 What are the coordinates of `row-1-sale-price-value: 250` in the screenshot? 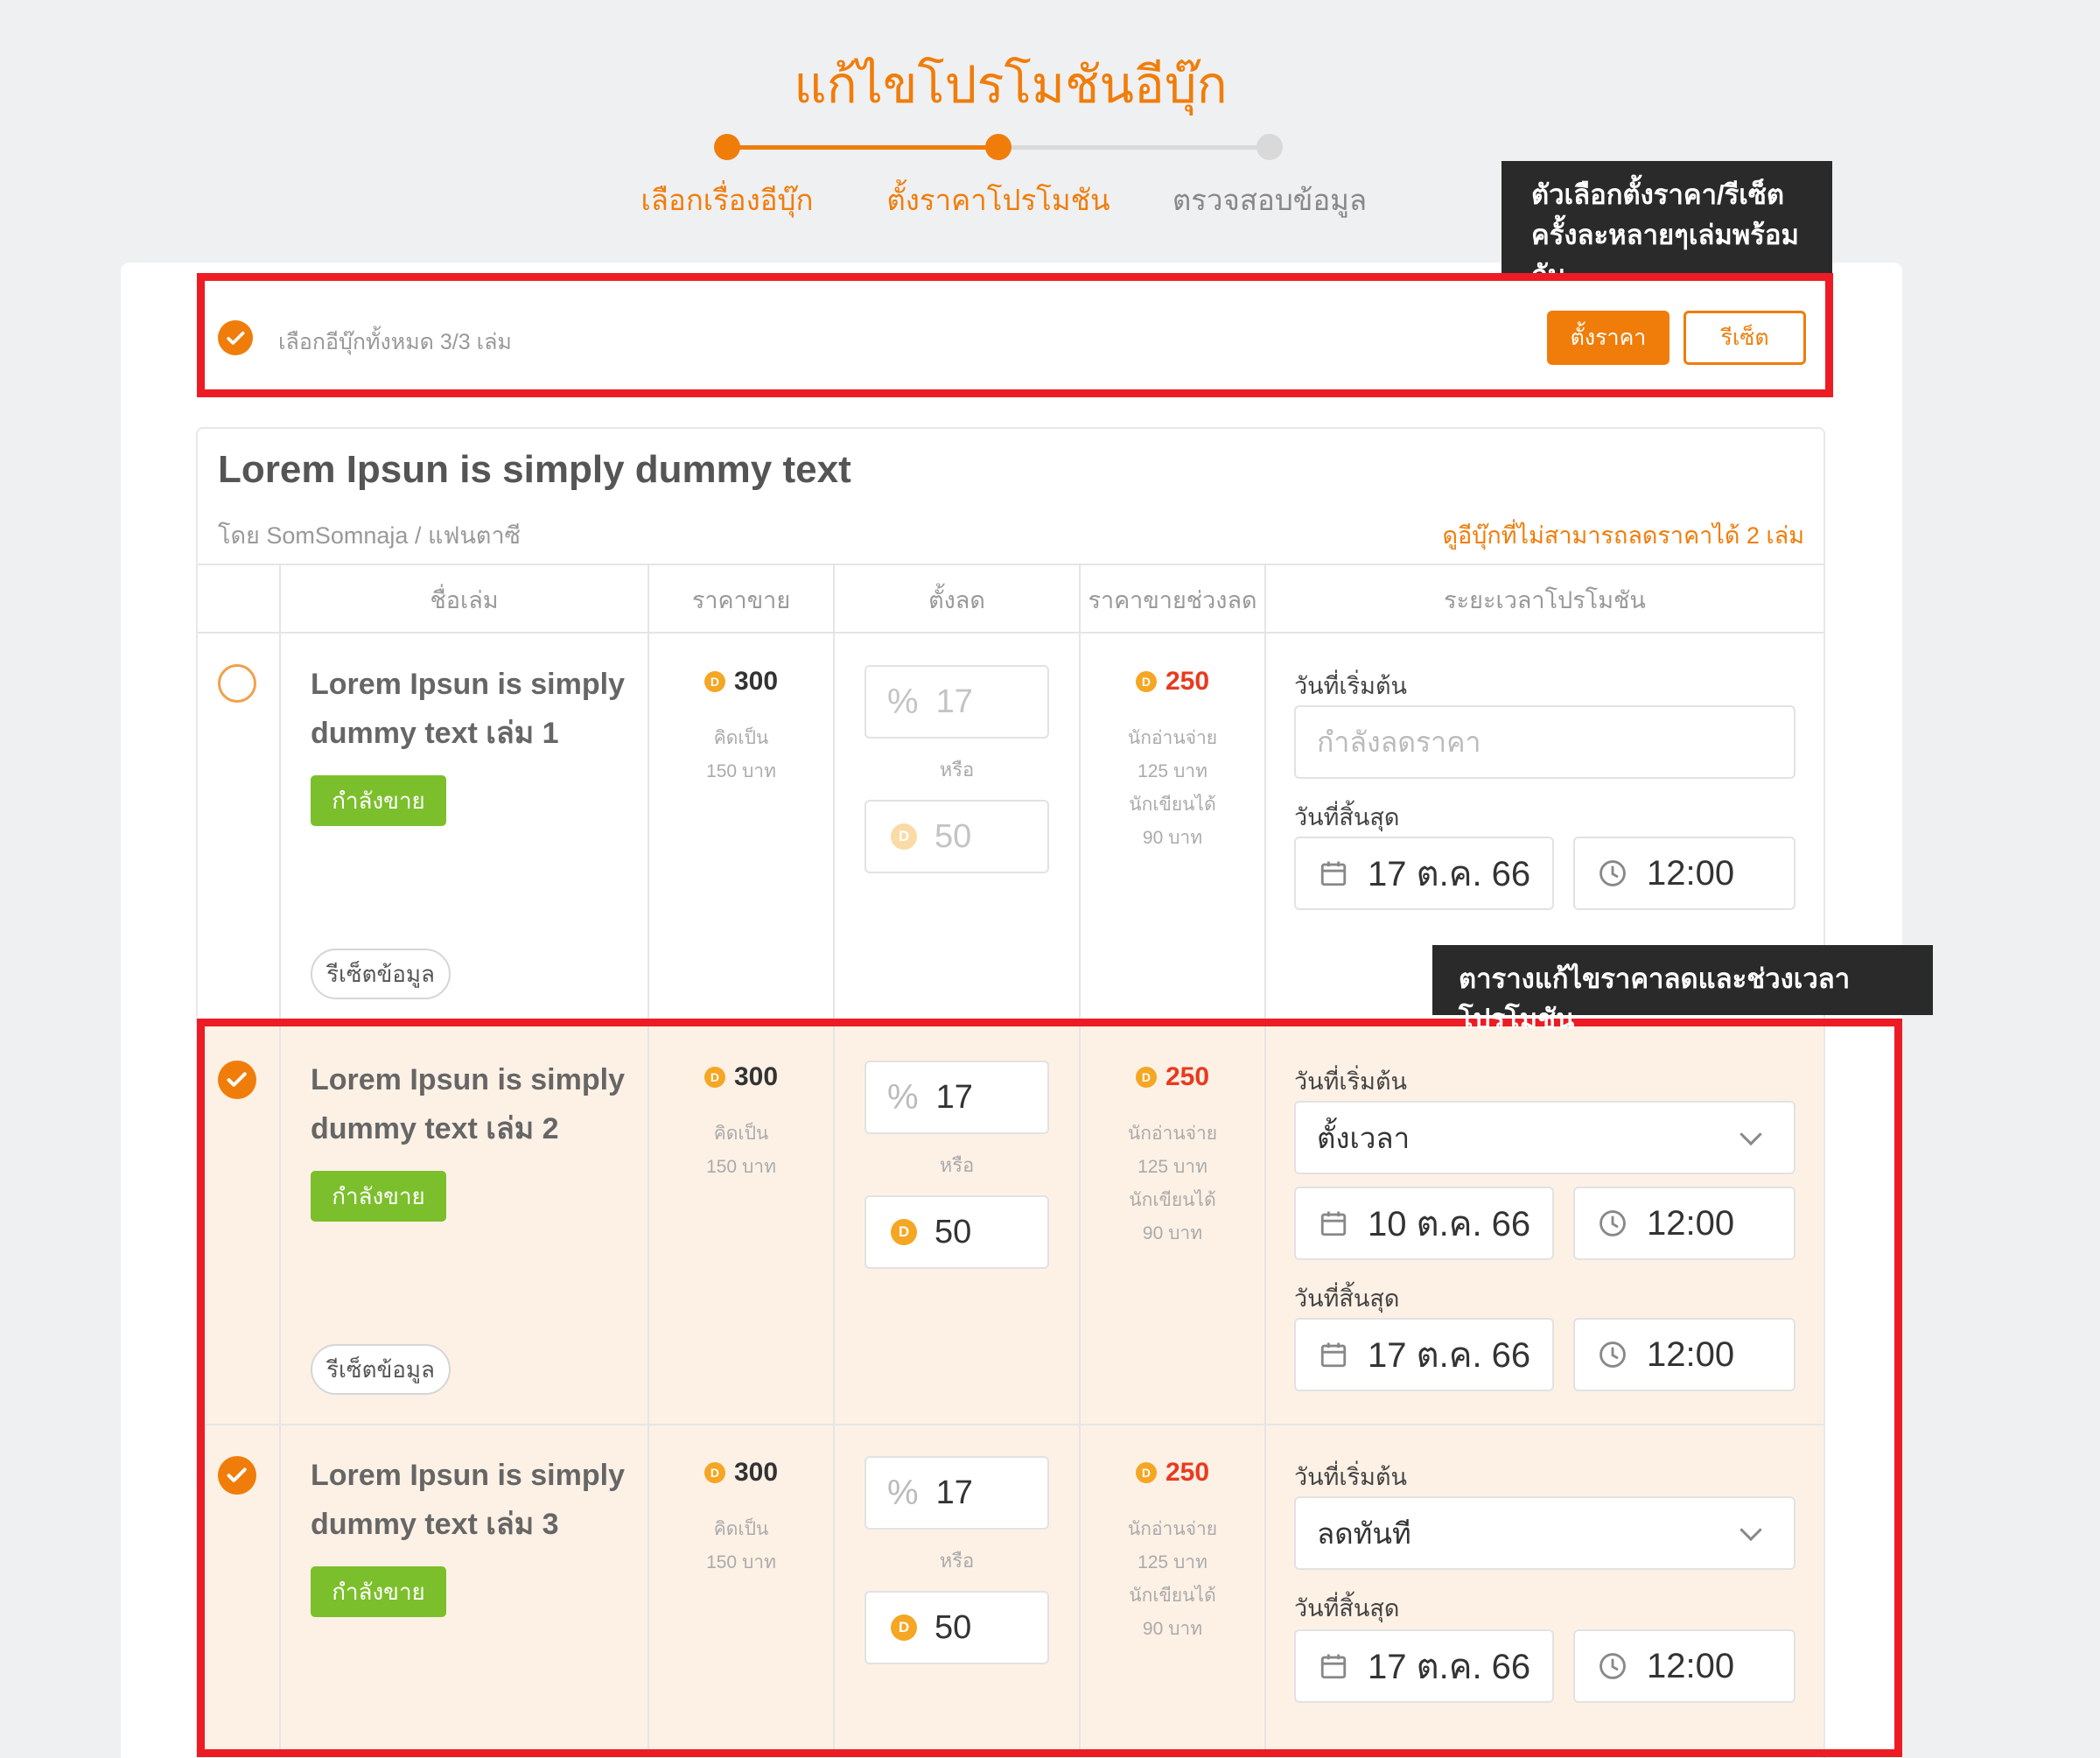 It's located at (1187, 681).